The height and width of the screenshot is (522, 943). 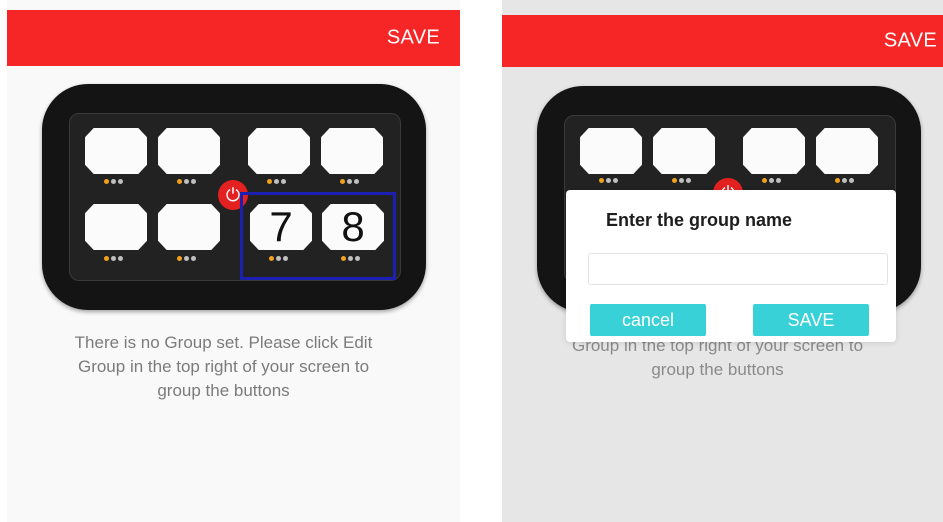 I want to click on dialog-save-button: SAVE, so click(x=811, y=320).